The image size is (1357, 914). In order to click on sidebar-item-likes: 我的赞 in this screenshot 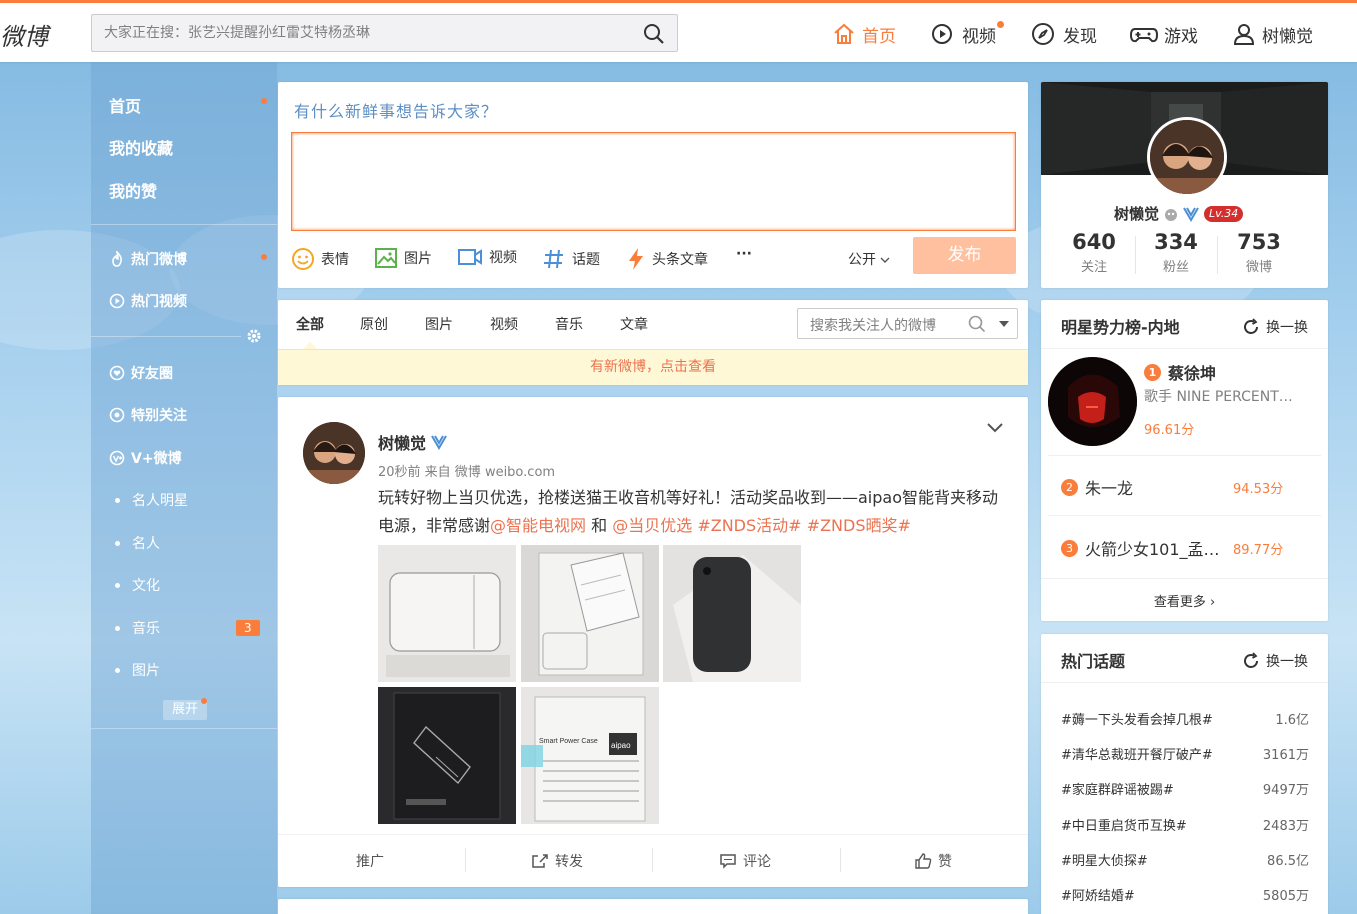, I will do `click(133, 190)`.